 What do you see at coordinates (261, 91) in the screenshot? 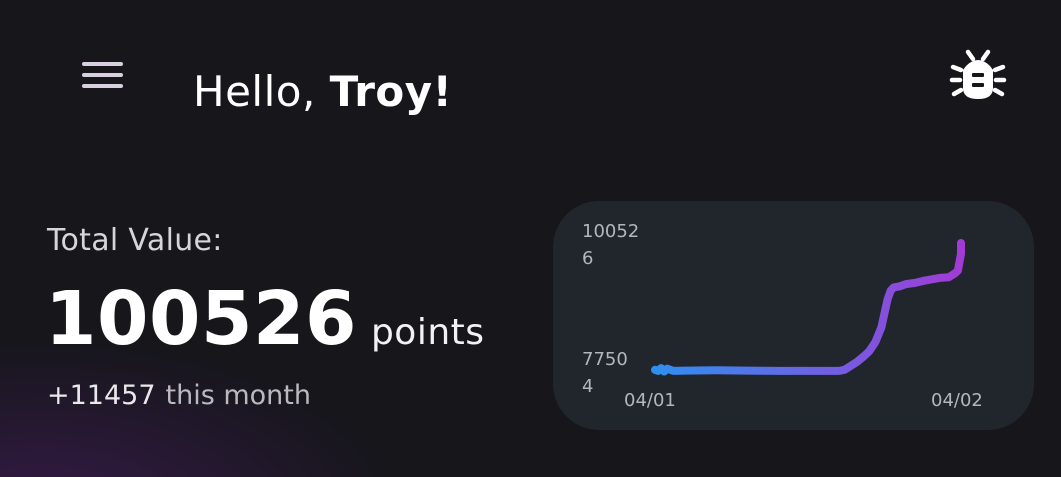
I see `greeting-prefix: Hello,` at bounding box center [261, 91].